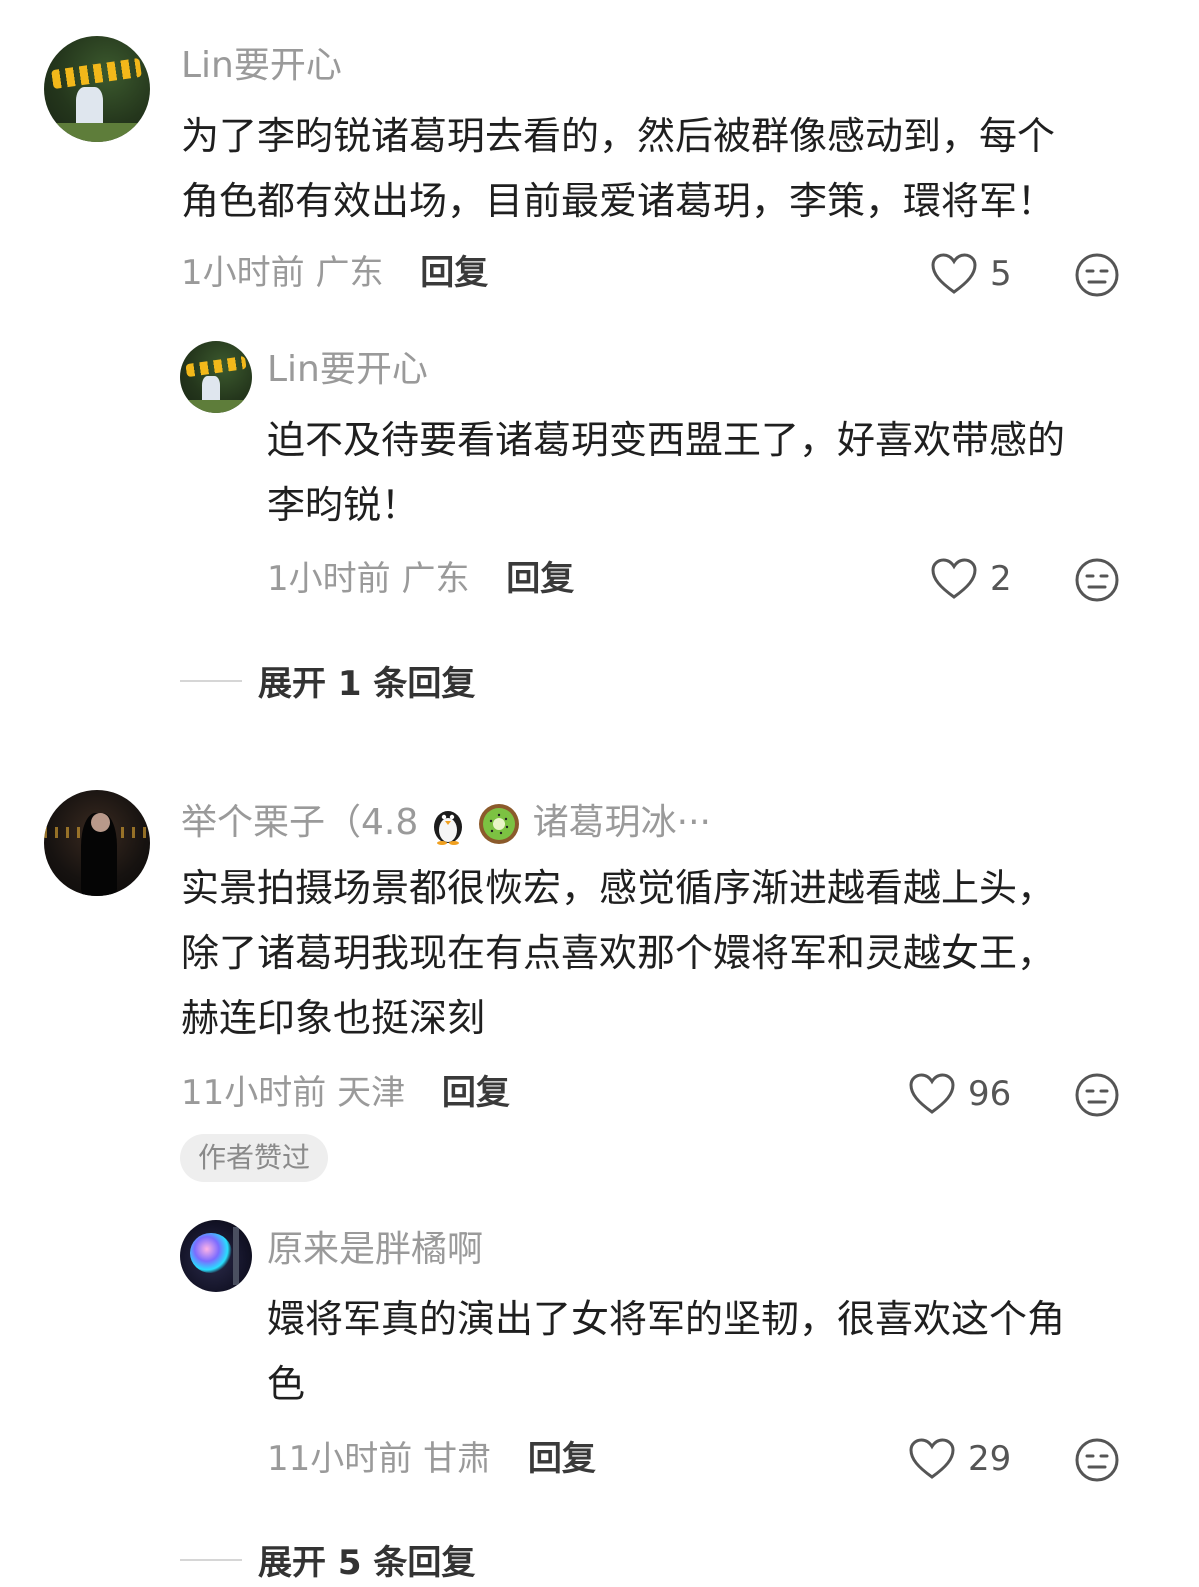 Image resolution: width=1199 pixels, height=1587 pixels. I want to click on expand-replies-button: 展开 1 条回复, so click(327, 680).